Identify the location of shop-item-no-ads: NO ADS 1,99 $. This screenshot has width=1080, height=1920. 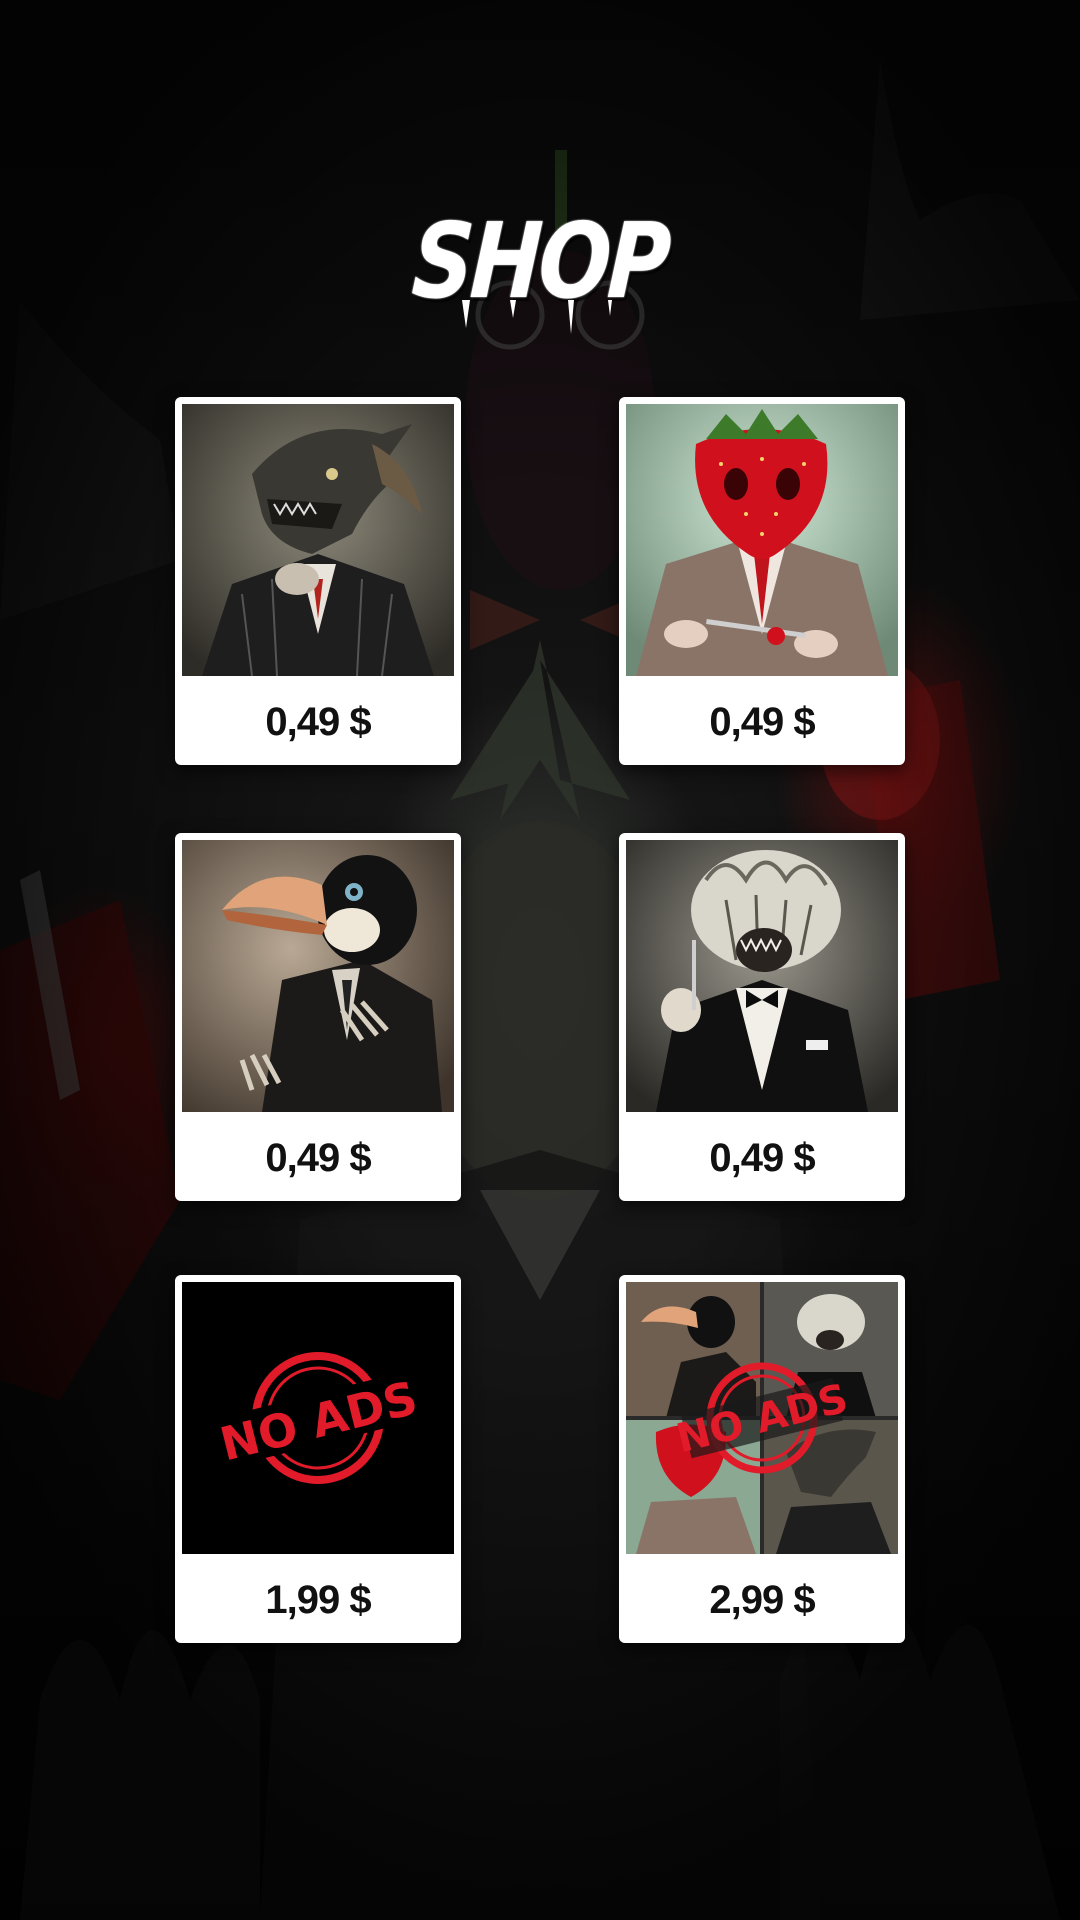
(318, 1459).